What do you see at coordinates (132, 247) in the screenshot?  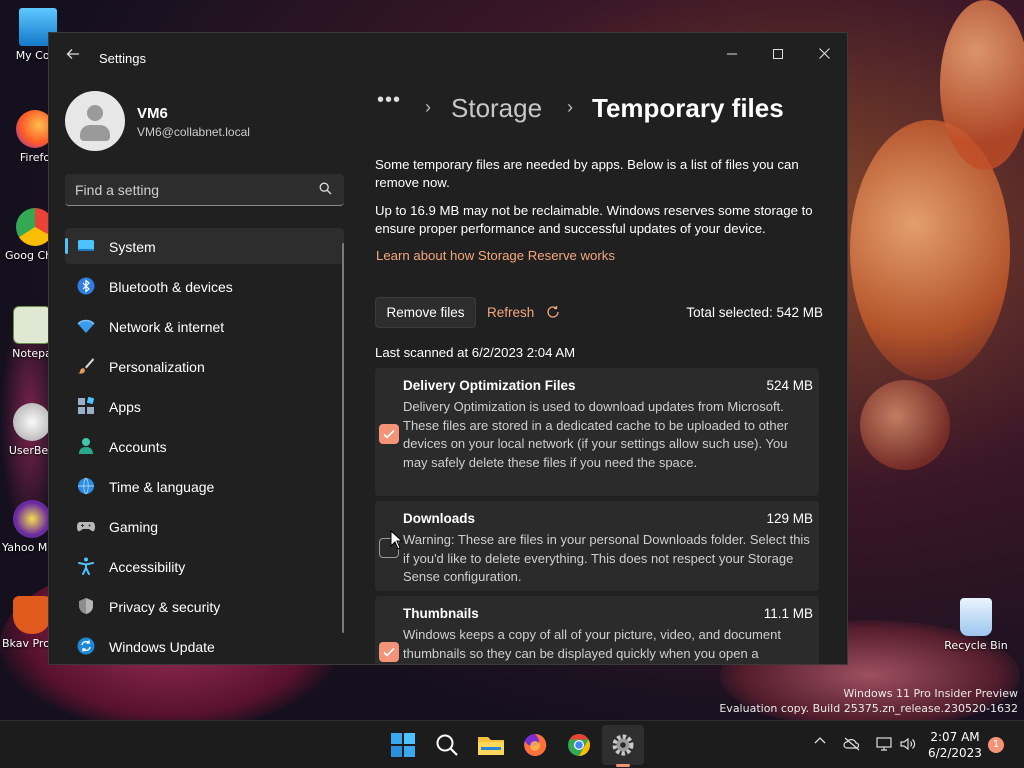 I see `nav-label: System` at bounding box center [132, 247].